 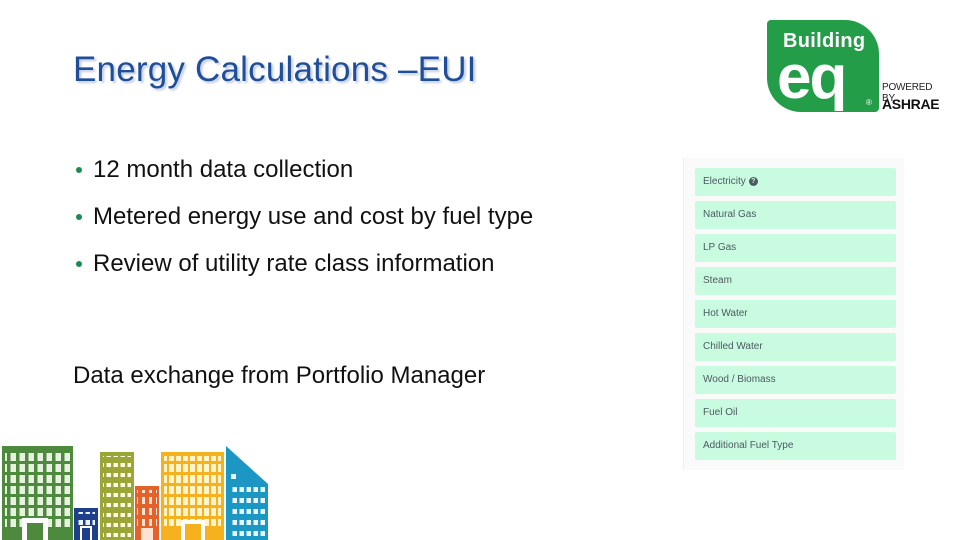 I want to click on registered-mark: ®, so click(x=869, y=102).